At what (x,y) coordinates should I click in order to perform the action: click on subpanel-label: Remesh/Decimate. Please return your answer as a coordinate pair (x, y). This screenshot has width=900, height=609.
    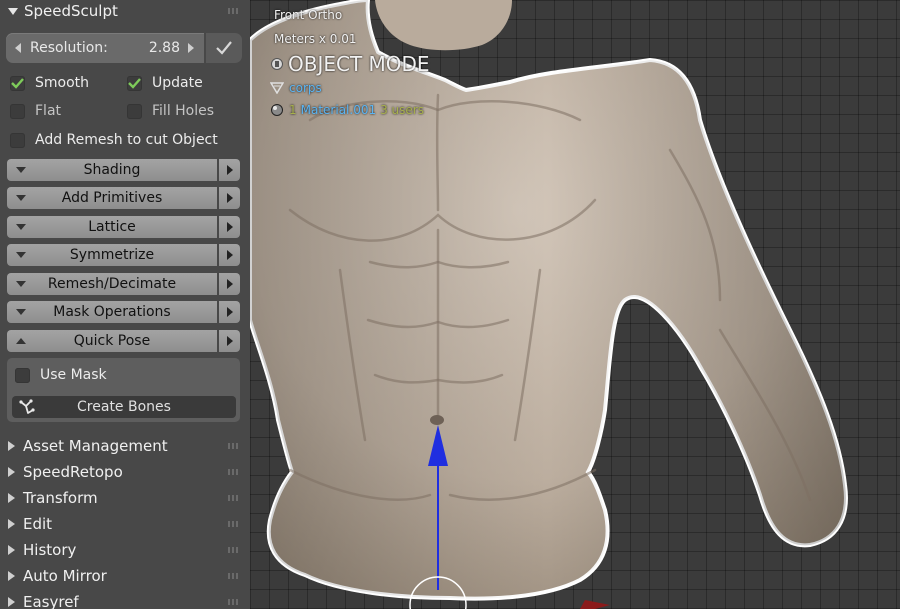
    Looking at the image, I should click on (112, 284).